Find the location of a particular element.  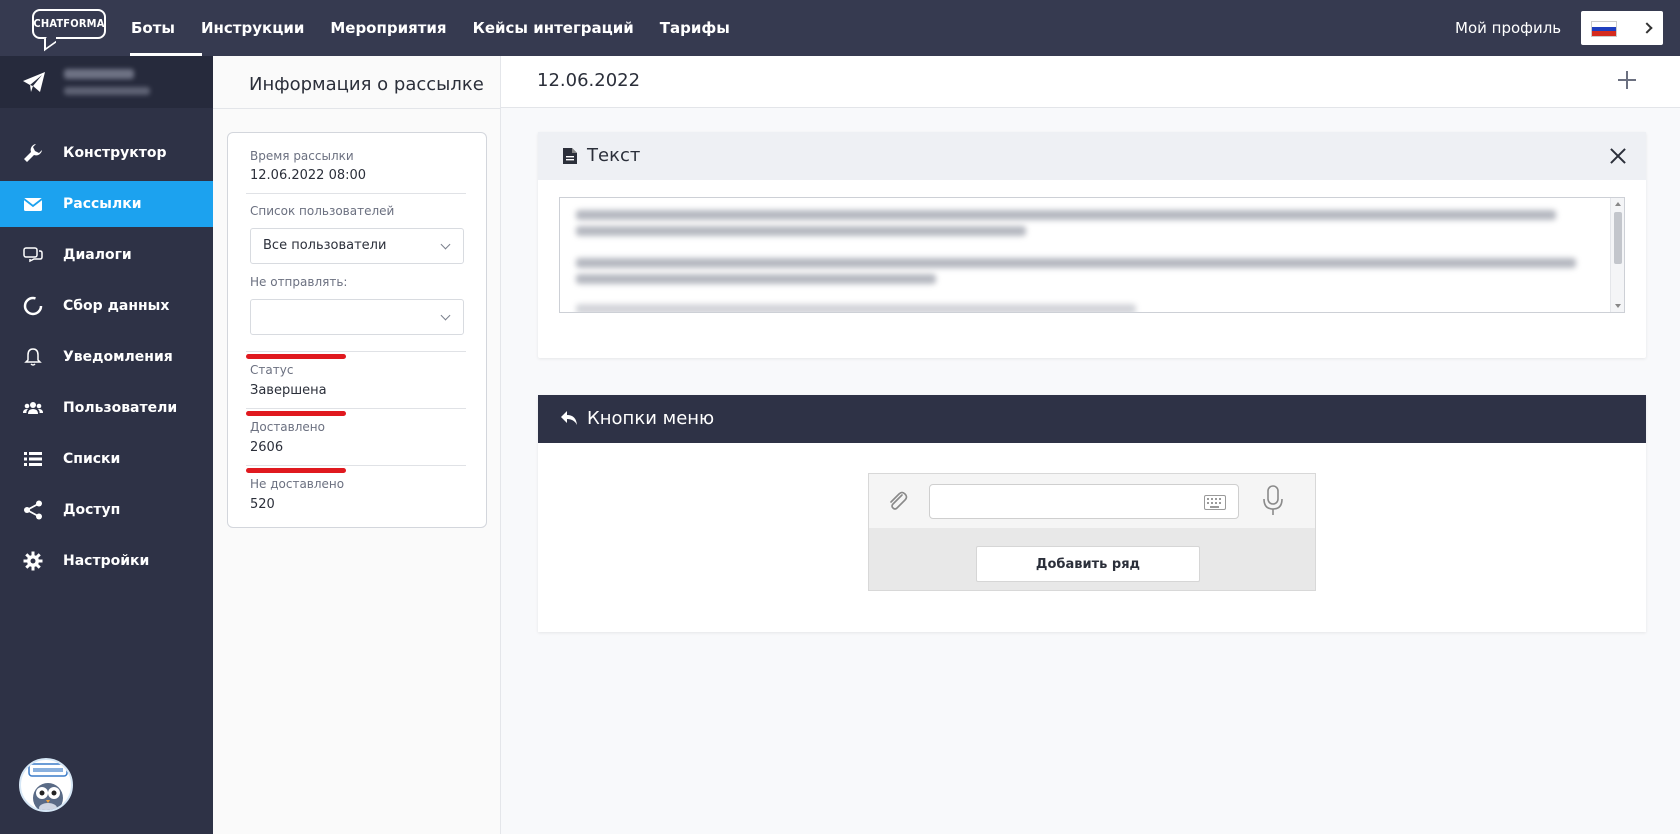

sidebar-item-constructor: Конструктор is located at coordinates (106, 153).